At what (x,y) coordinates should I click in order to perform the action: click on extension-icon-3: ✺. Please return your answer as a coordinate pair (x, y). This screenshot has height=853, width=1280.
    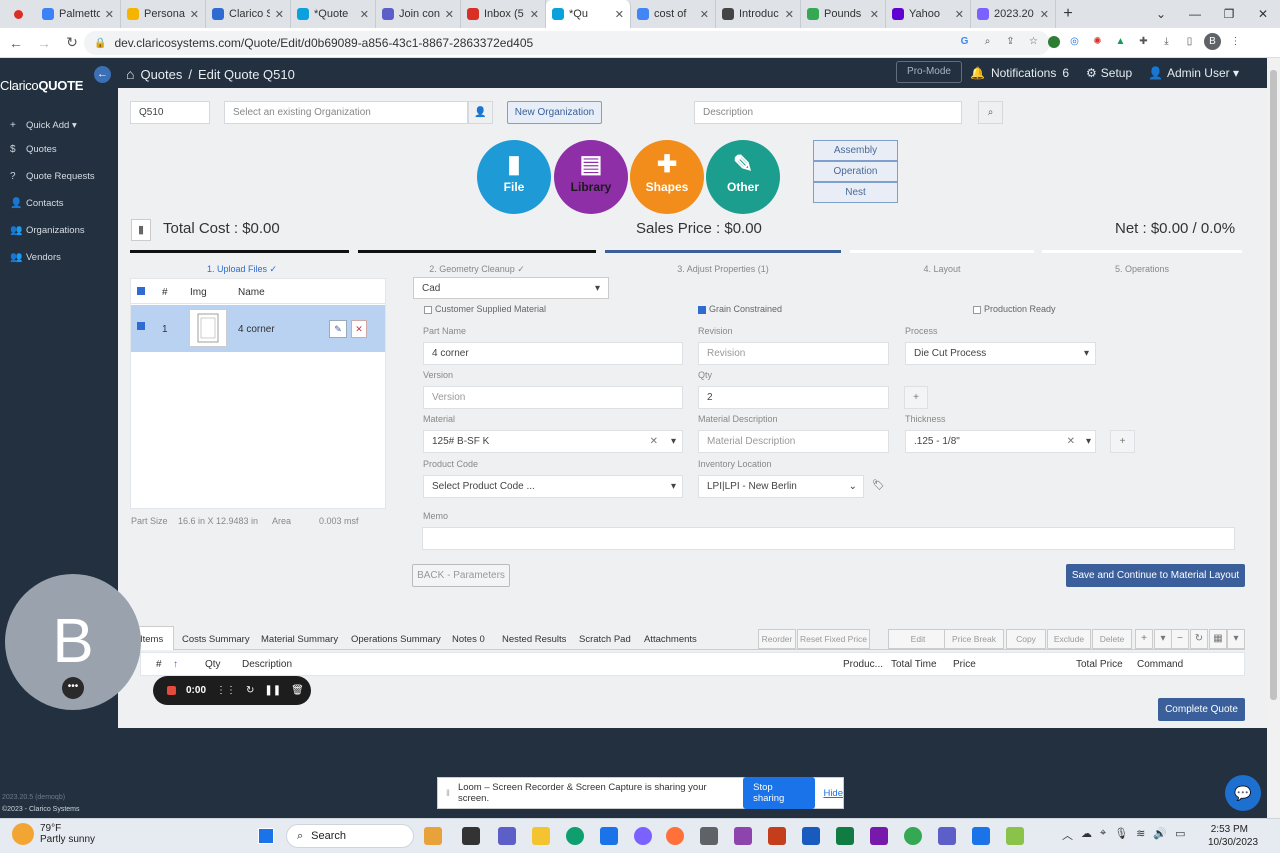
    Looking at the image, I should click on (1097, 41).